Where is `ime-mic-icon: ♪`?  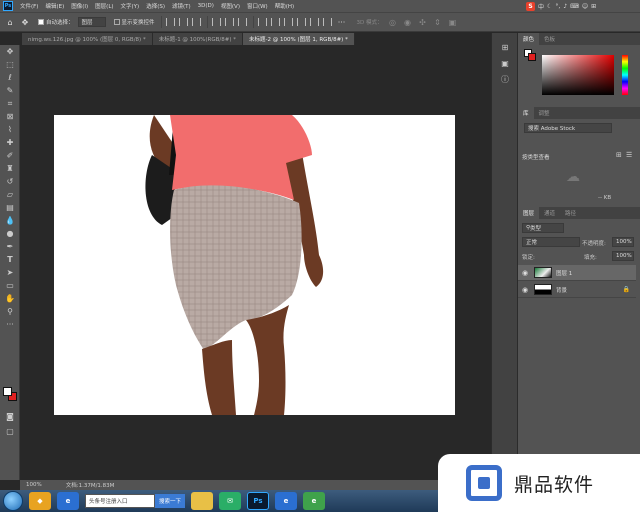
ime-mic-icon: ♪ is located at coordinates (565, 6).